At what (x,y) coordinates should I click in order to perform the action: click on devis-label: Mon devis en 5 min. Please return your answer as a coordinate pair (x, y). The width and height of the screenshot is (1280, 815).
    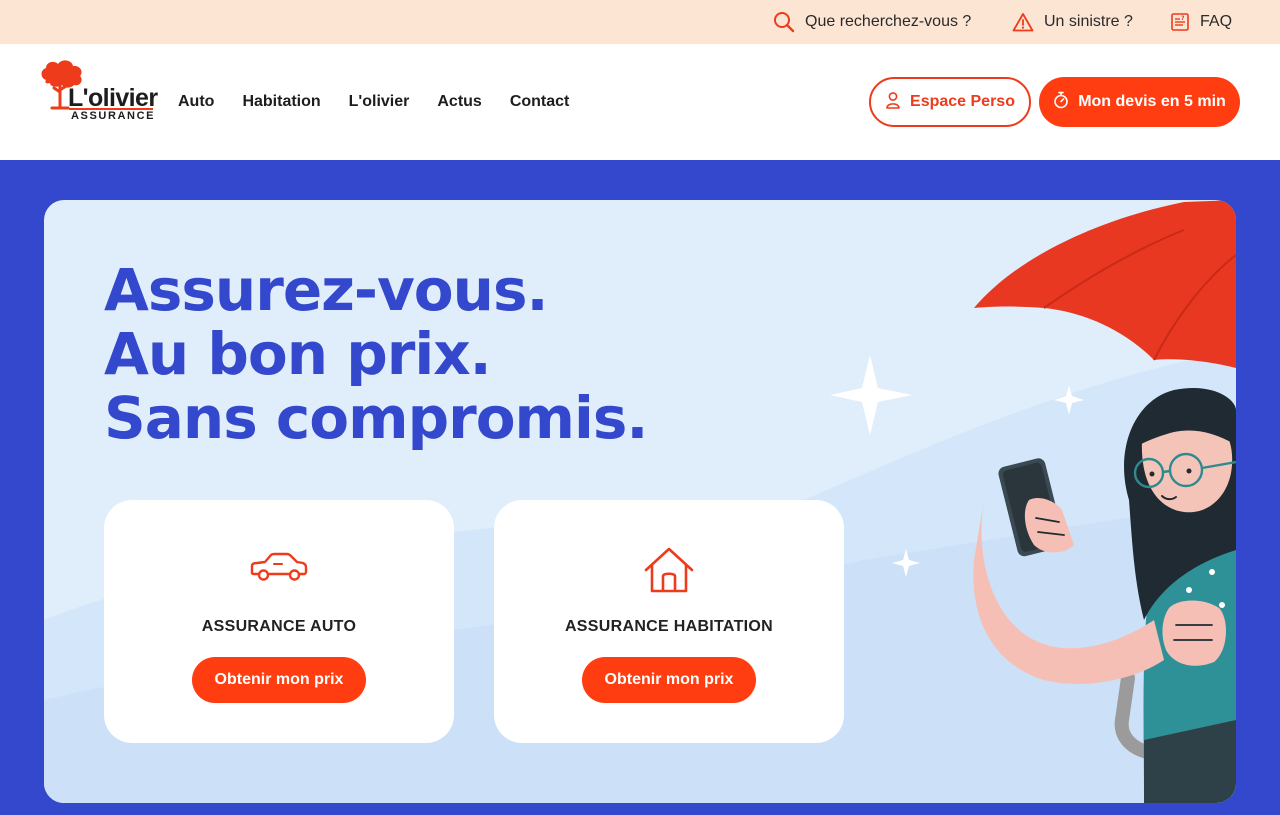
    Looking at the image, I should click on (1152, 101).